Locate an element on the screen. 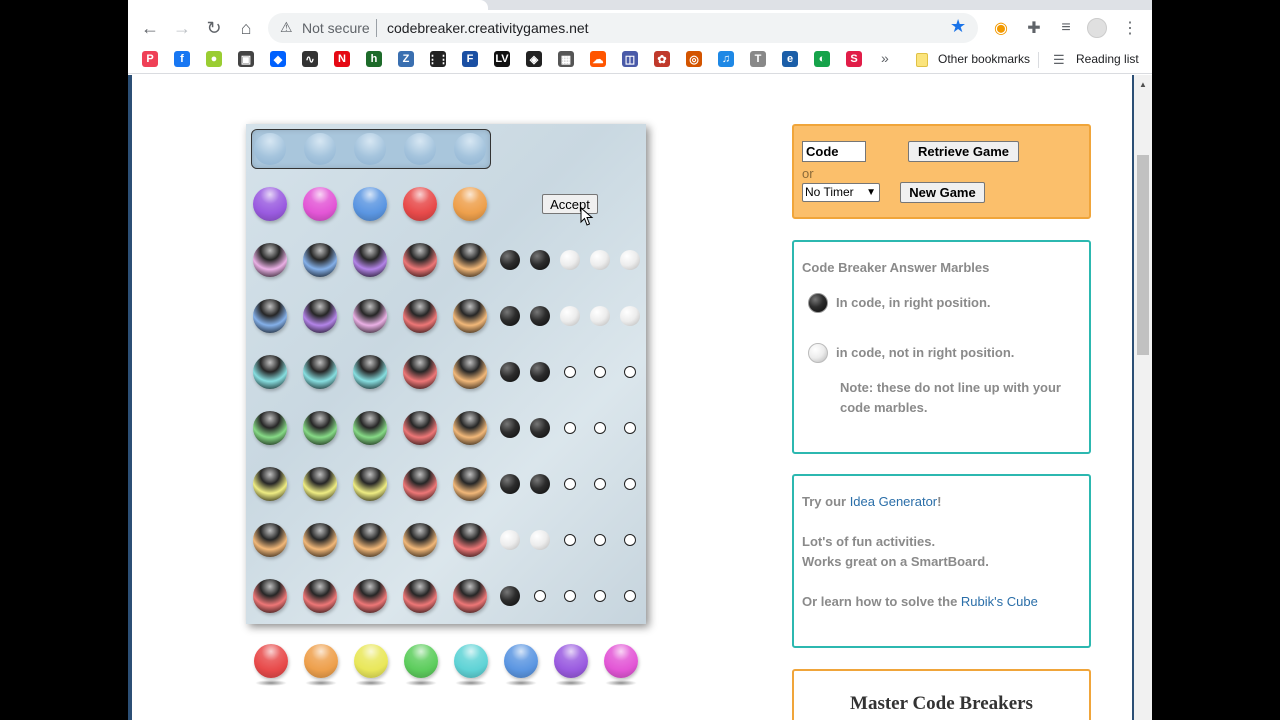 The image size is (1280, 720). gear-red-icon: ✿ is located at coordinates (662, 59).